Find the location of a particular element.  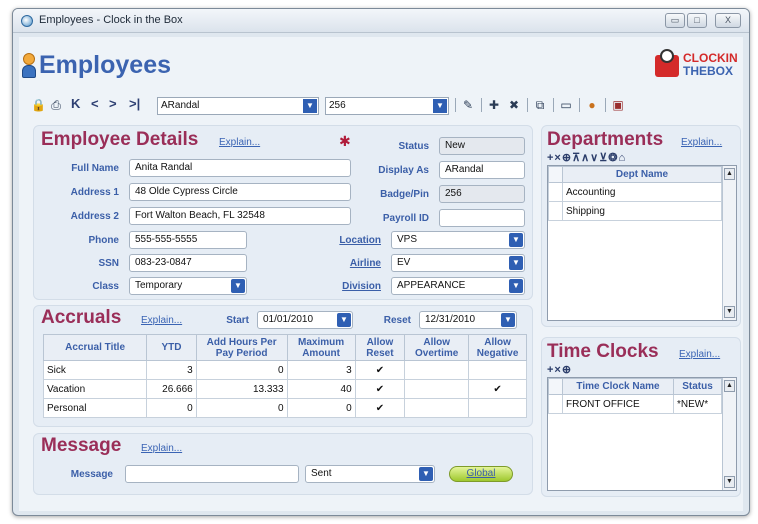

column-header: Dept Name is located at coordinates (642, 174).